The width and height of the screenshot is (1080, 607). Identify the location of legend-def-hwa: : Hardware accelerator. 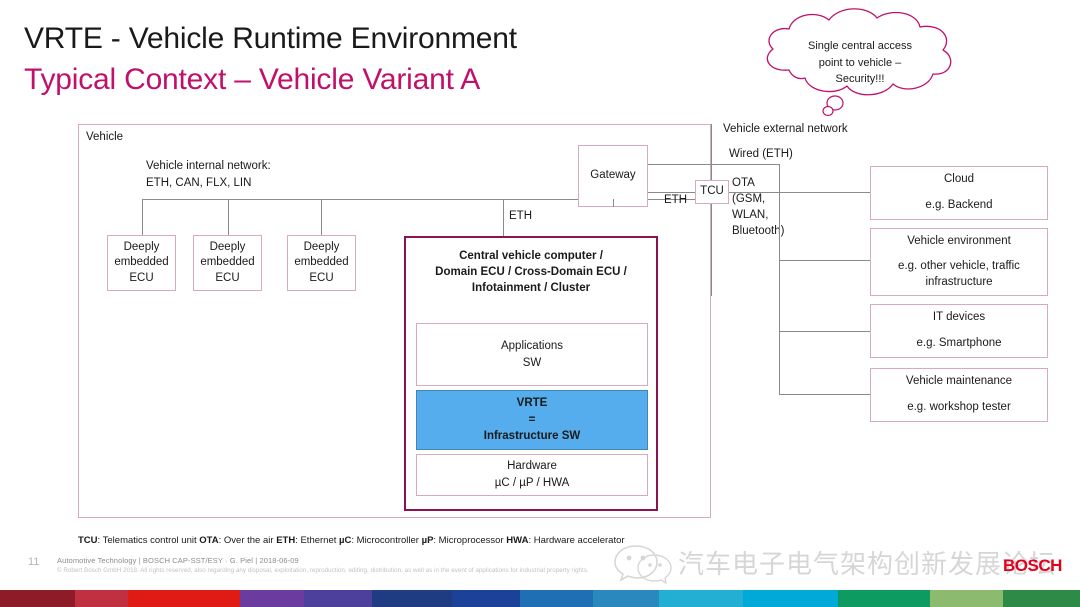
(576, 540).